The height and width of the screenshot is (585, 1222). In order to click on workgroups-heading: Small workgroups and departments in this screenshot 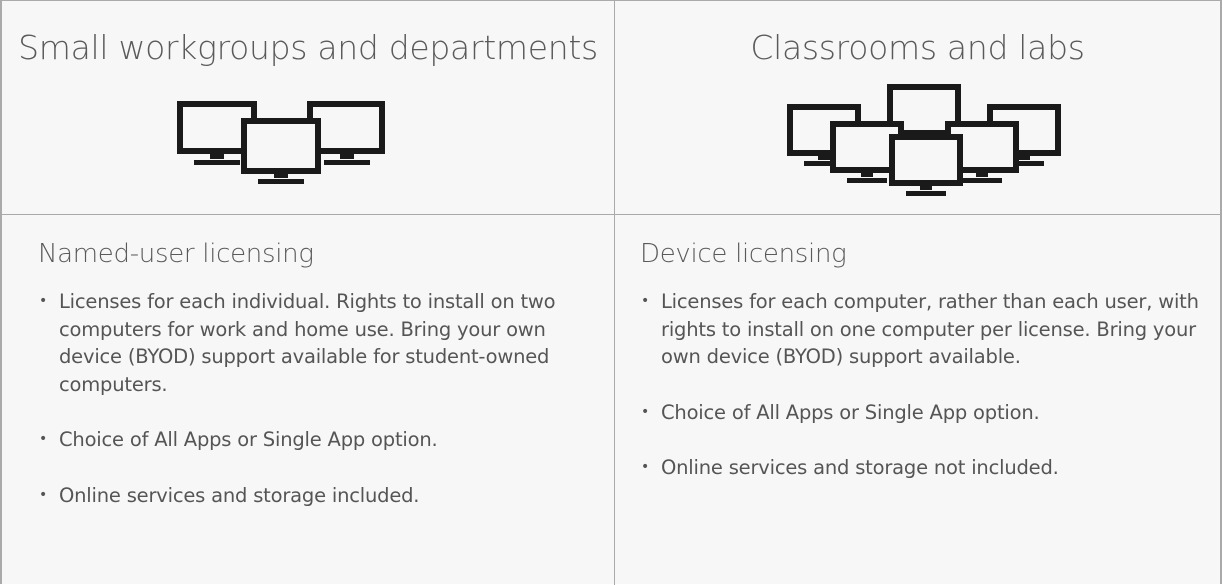, I will do `click(308, 47)`.